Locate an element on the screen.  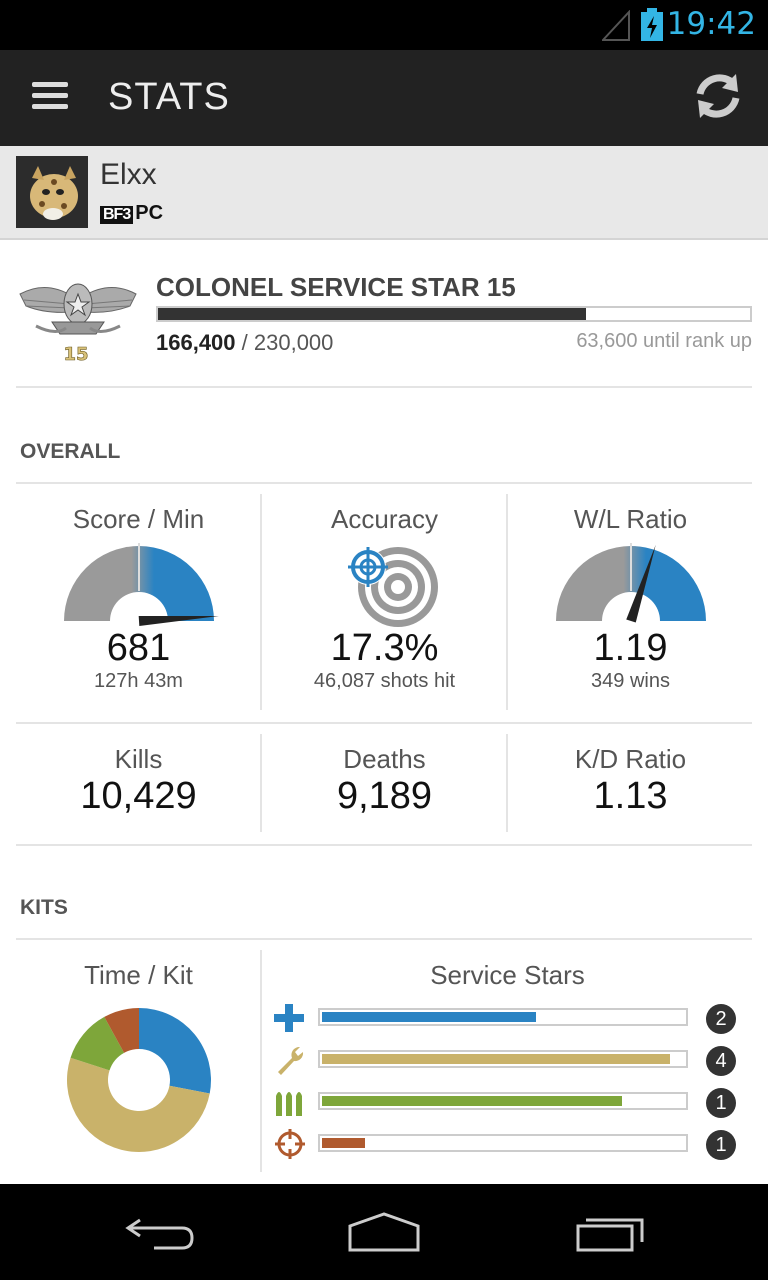
rank-progress-bar is located at coordinates (454, 314).